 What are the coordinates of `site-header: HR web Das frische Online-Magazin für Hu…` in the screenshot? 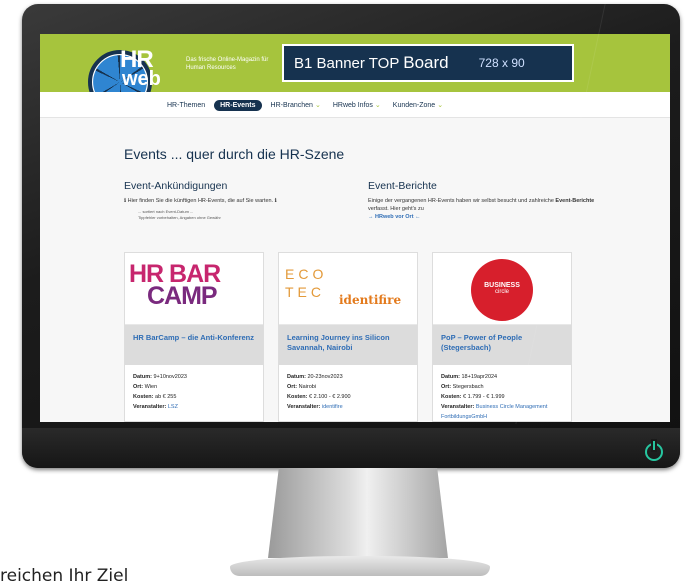 It's located at (355, 74).